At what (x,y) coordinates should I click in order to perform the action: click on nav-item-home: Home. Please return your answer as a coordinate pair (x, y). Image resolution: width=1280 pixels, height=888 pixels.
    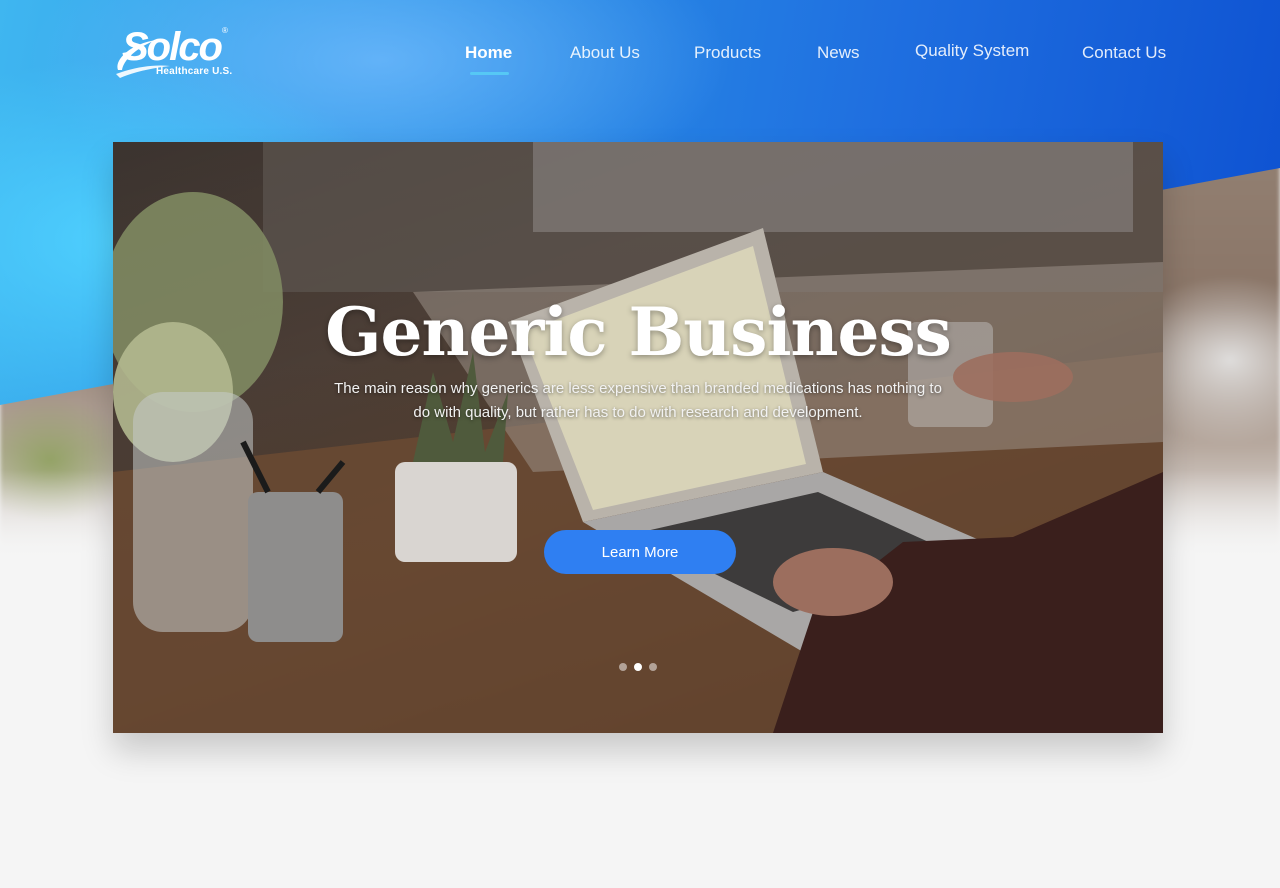
    Looking at the image, I should click on (488, 58).